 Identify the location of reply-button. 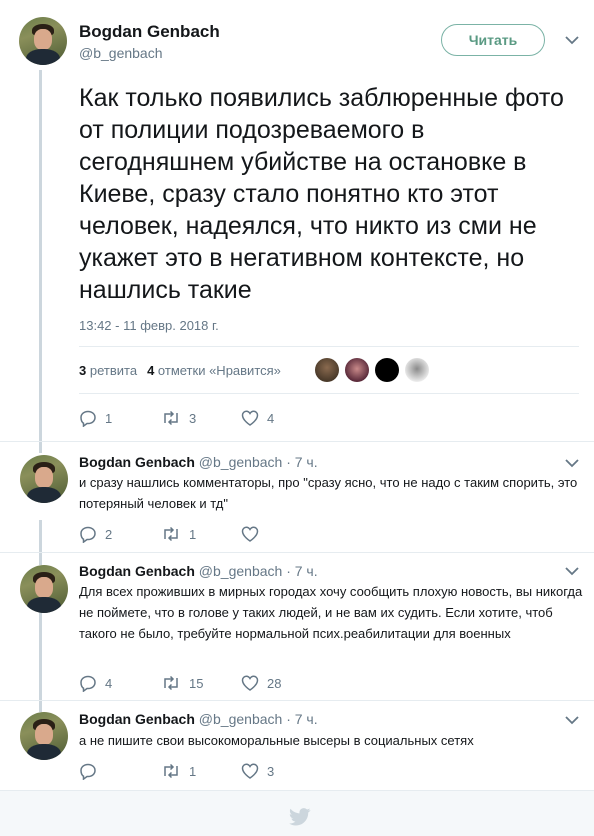
(120, 771).